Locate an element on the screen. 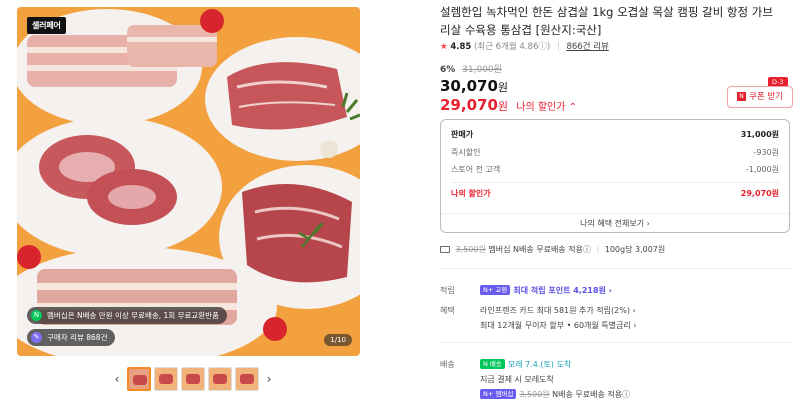  membership-icon: N is located at coordinates (36, 315).